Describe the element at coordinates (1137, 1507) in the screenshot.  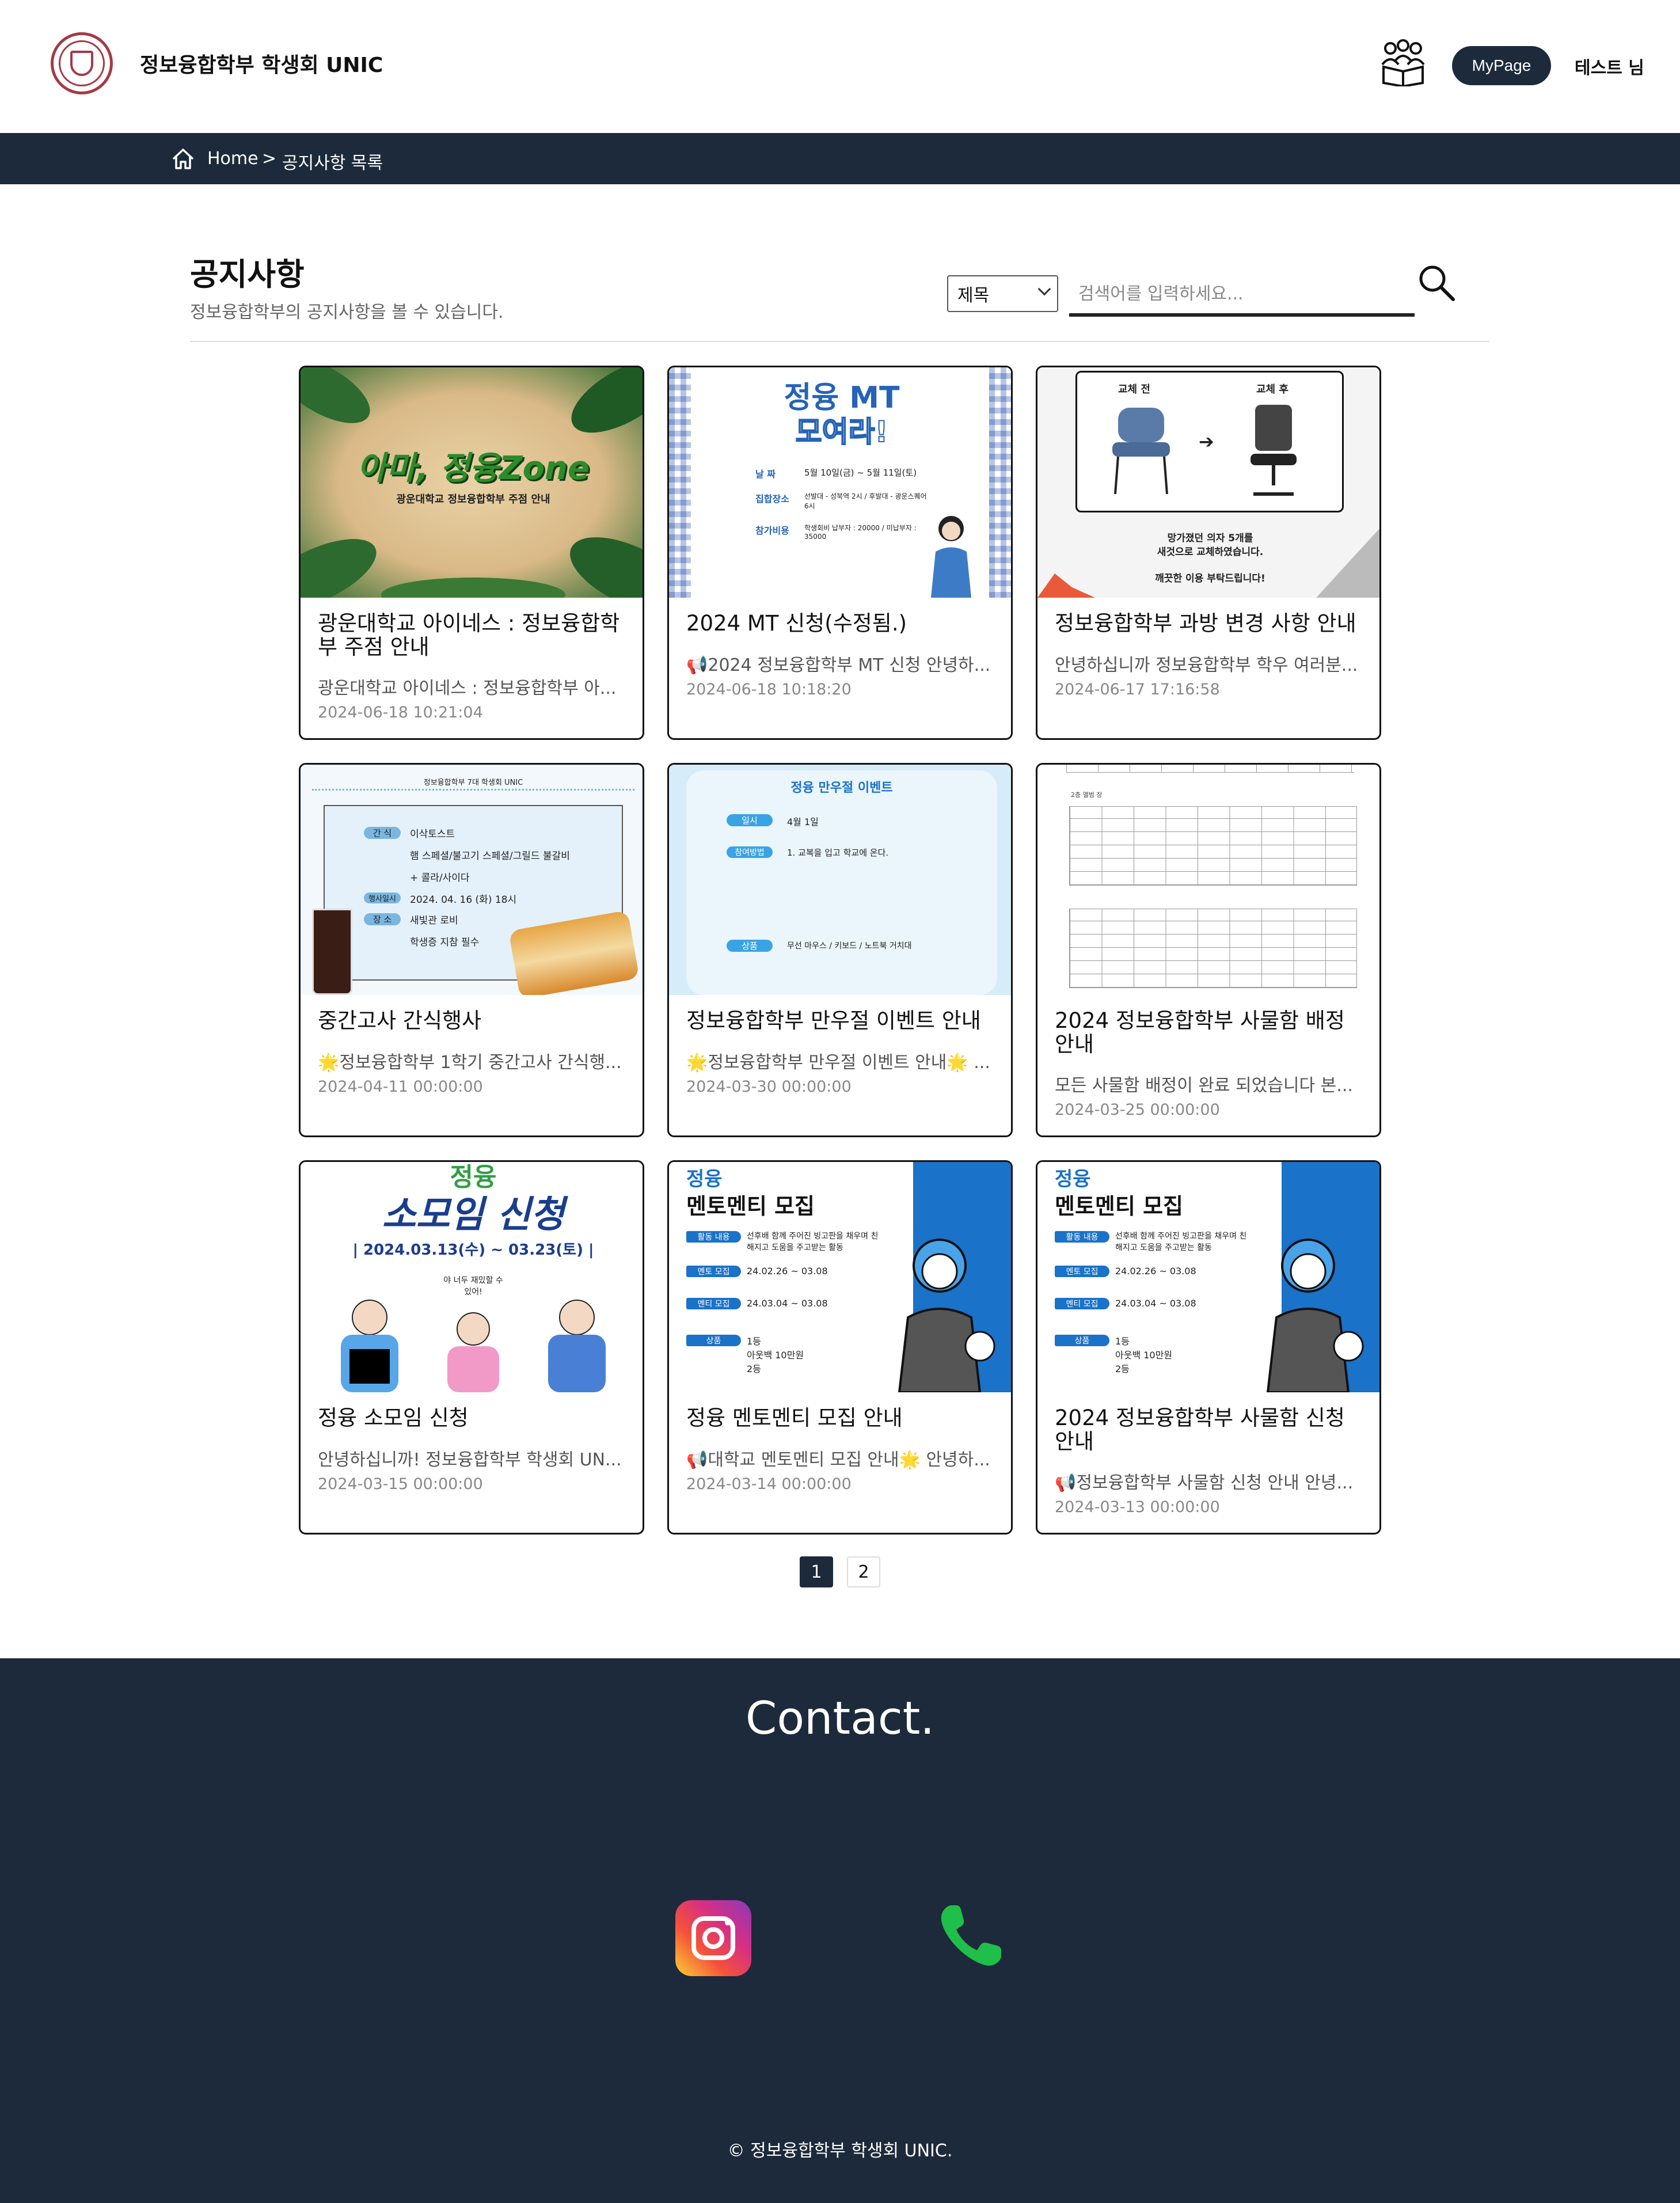
I see `card-date: 2024-03-13 00:00:00` at that location.